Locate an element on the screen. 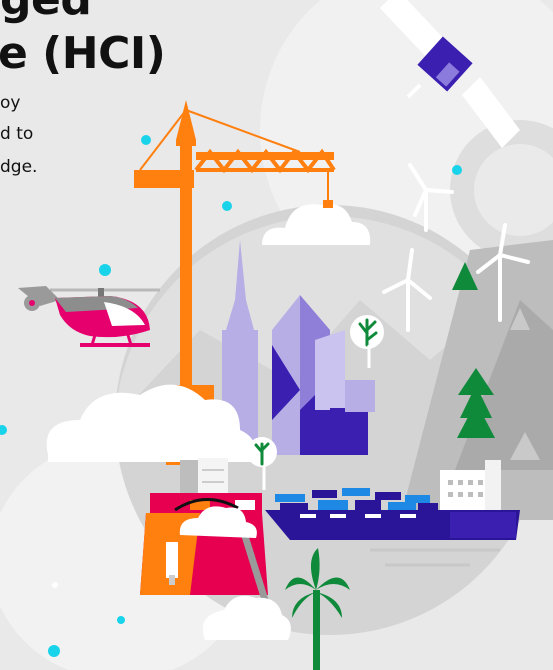 This screenshot has width=553, height=670. body-text-line-3: dge. is located at coordinates (19, 167).